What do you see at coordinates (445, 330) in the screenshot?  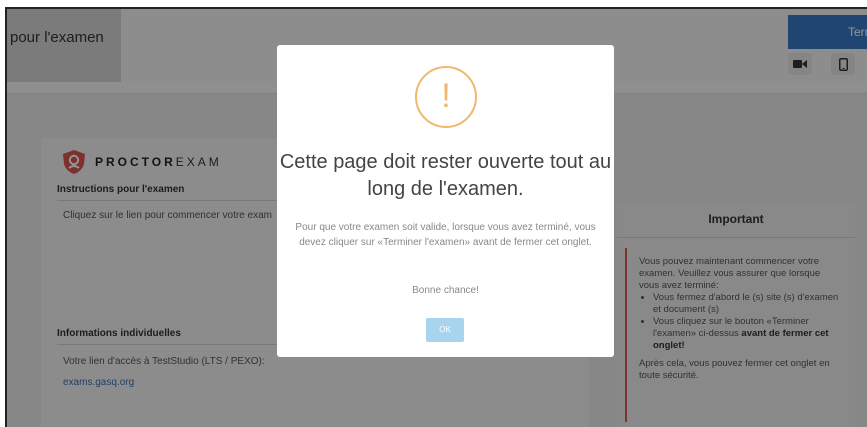 I see `ok-button: OK` at bounding box center [445, 330].